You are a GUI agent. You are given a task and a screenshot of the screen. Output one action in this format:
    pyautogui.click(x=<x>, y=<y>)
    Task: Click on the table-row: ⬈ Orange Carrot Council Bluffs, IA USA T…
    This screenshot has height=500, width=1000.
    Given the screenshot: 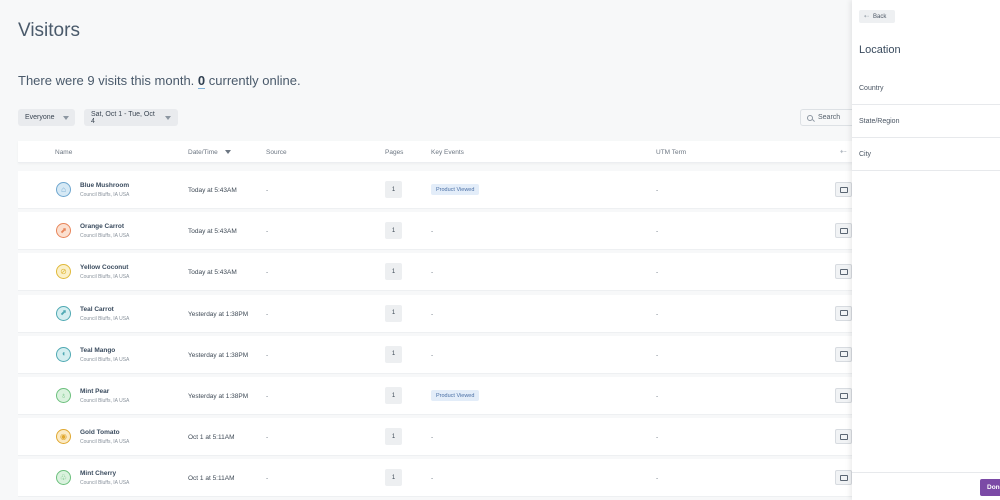 What is the action you would take?
    pyautogui.click(x=438, y=231)
    